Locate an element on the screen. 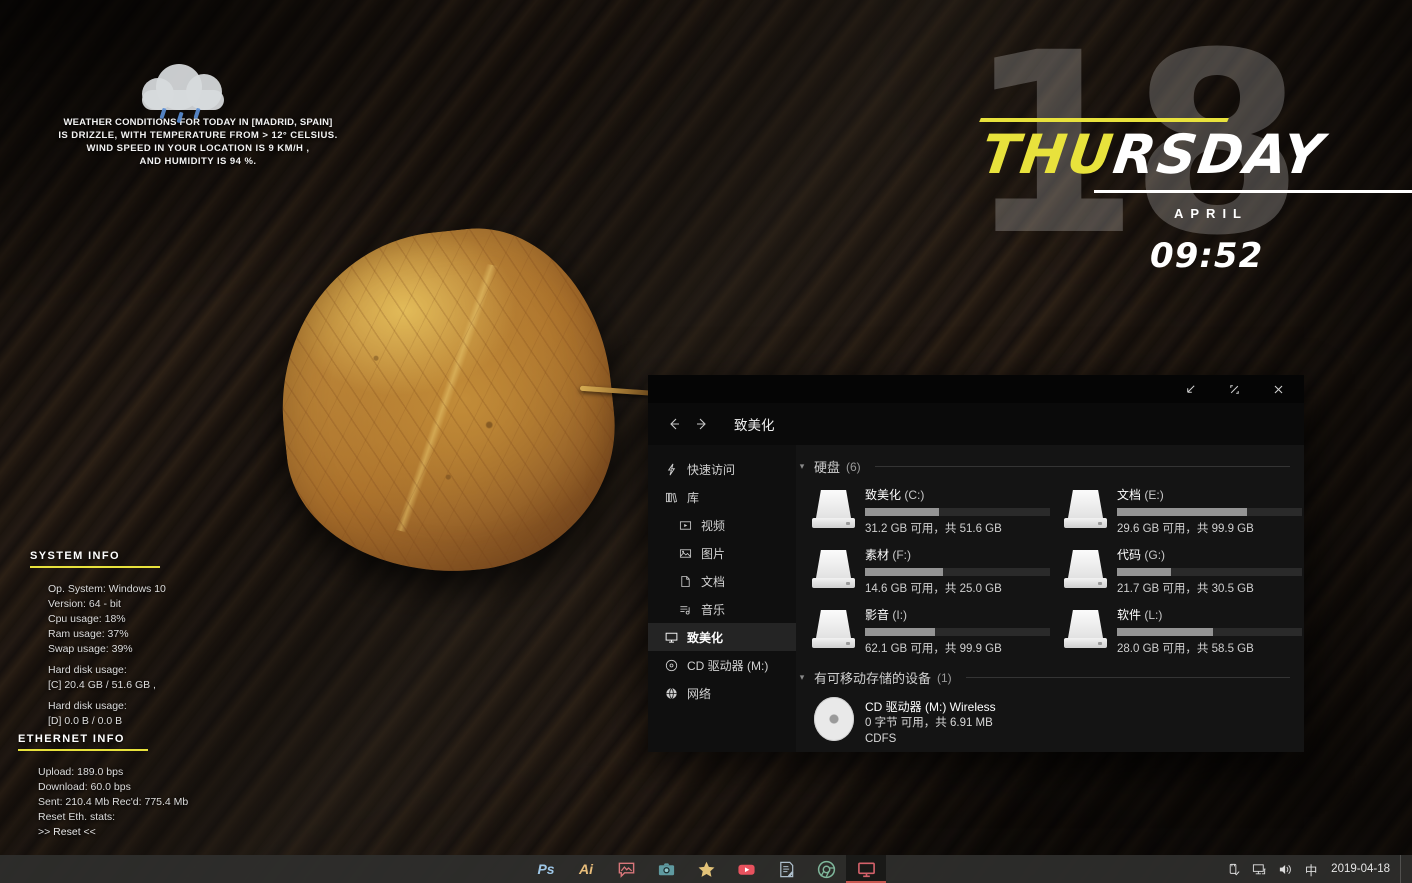 The width and height of the screenshot is (1412, 883). drive-item: 代码 (G:) 21.7 GB 可用，共 30.5 GB is located at coordinates (1183, 571).